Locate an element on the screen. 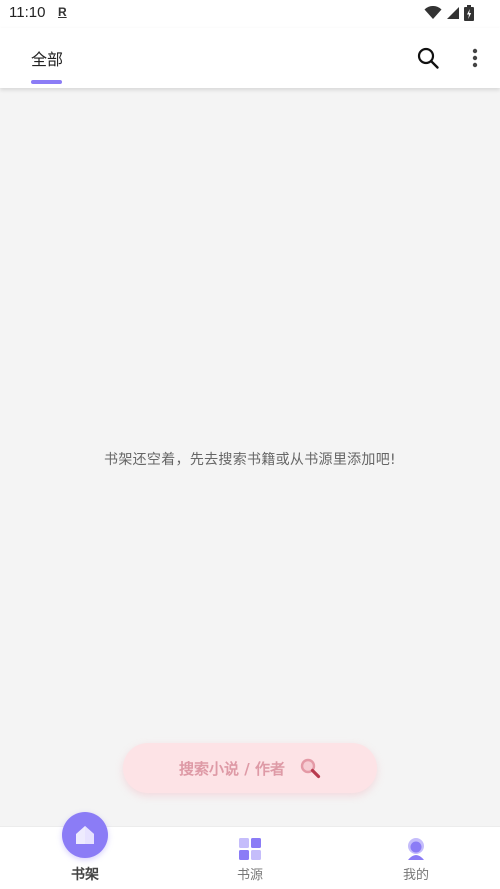 This screenshot has height=889, width=500. tab-indicator is located at coordinates (46, 82).